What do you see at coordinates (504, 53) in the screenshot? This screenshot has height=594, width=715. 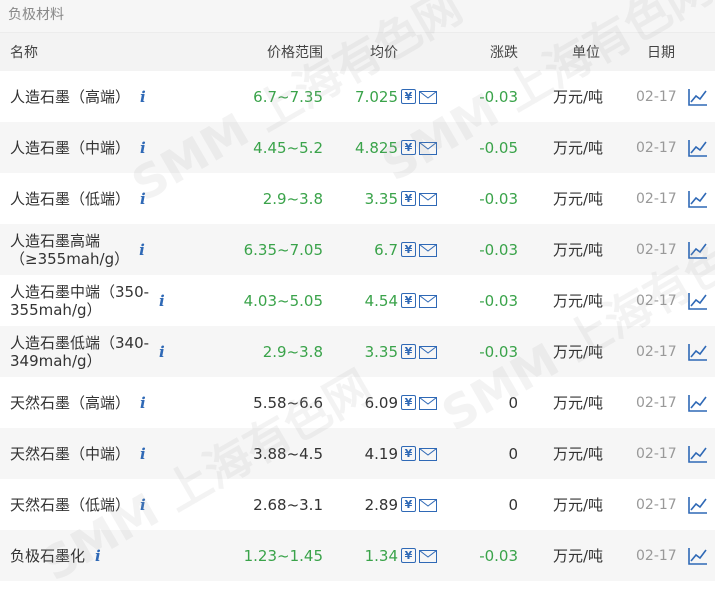 I see `header-change: 涨跌` at bounding box center [504, 53].